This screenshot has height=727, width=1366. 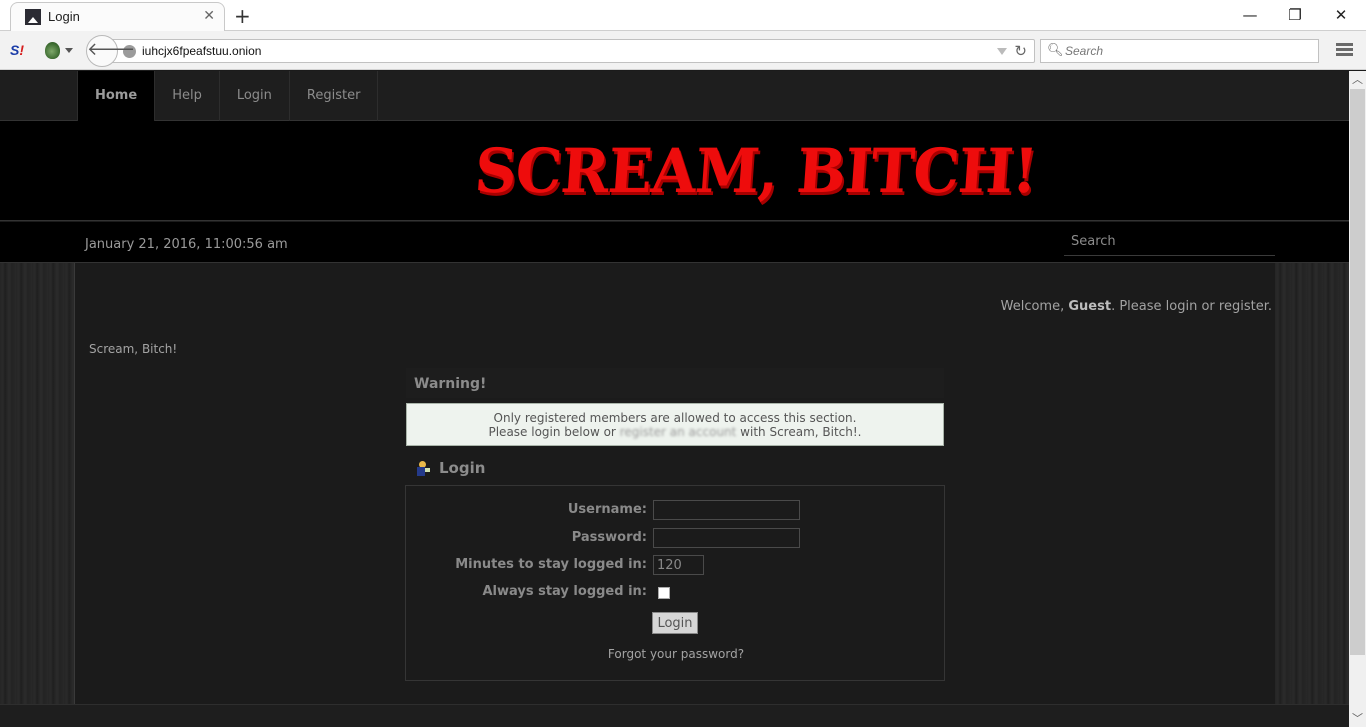 What do you see at coordinates (564, 591) in the screenshot?
I see `always-logged-label: Always stay logged in:` at bounding box center [564, 591].